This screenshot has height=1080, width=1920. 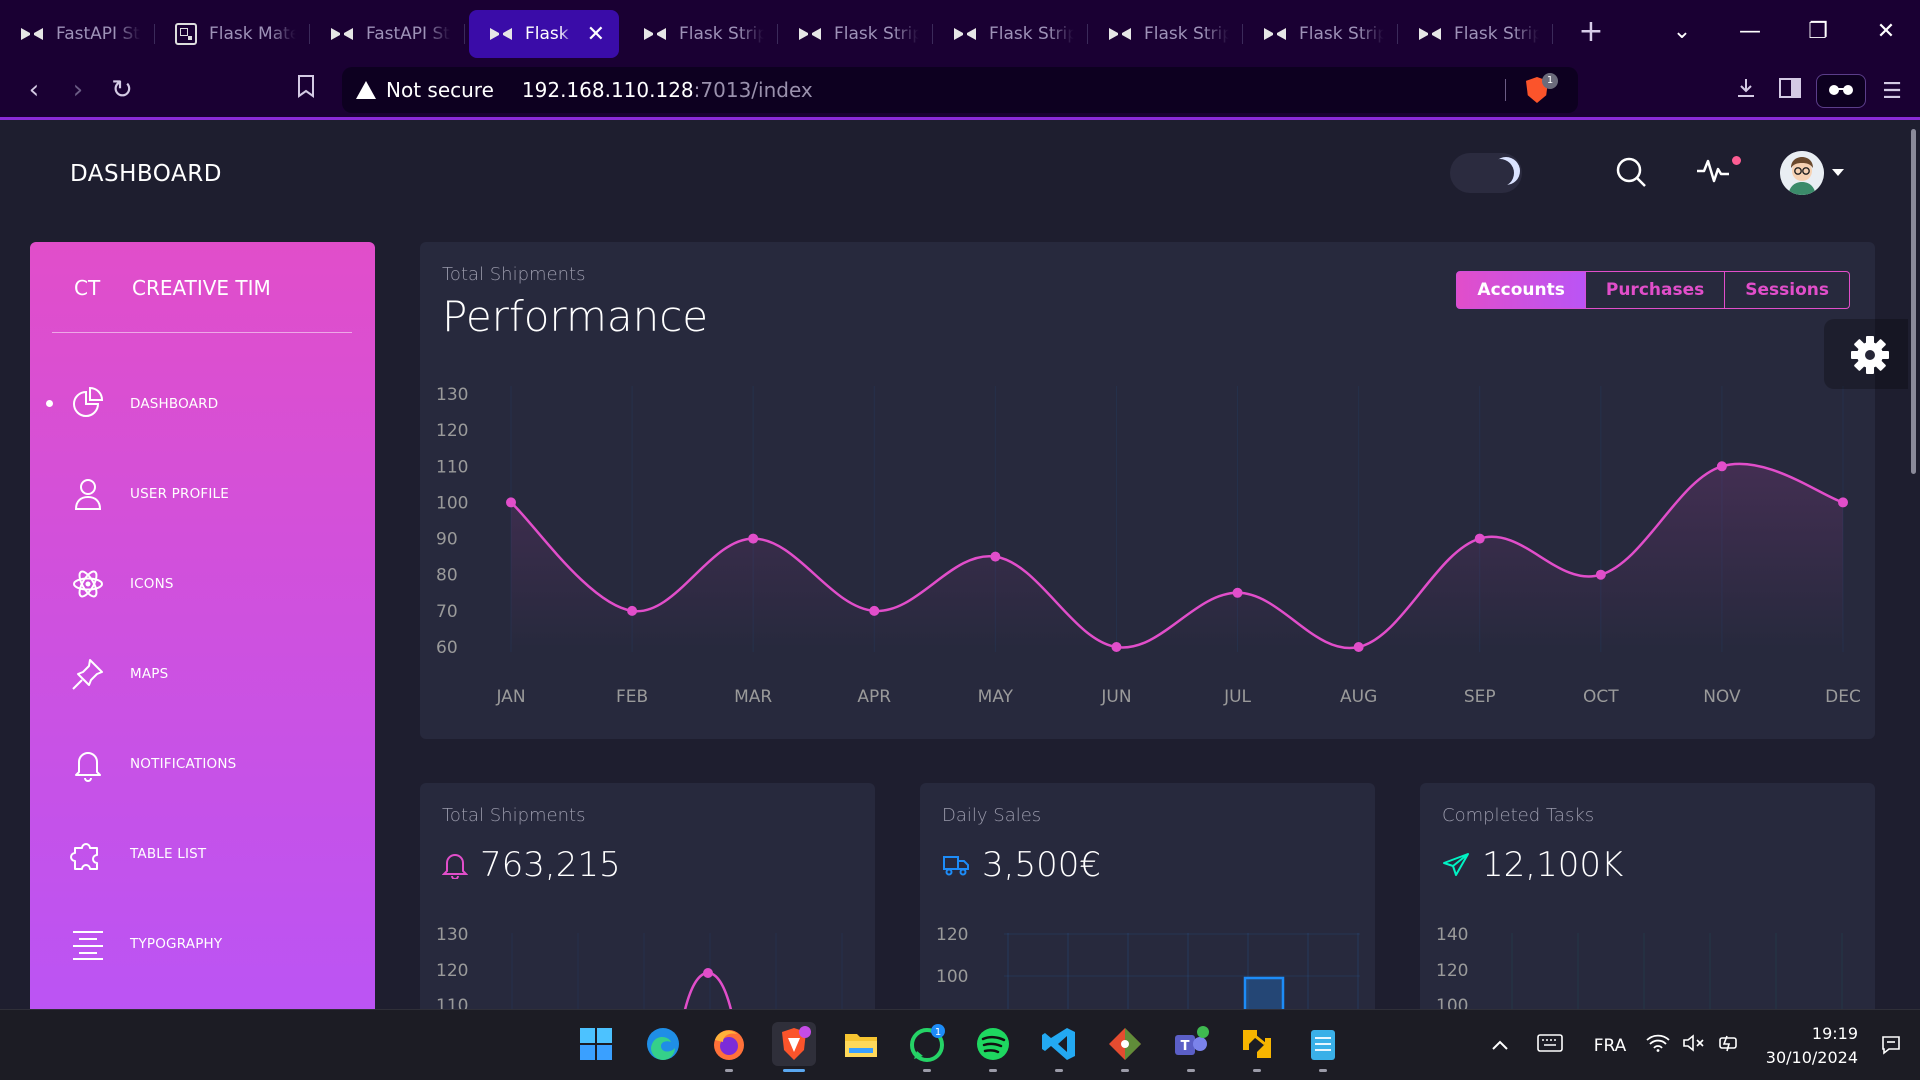 I want to click on bookmark-icon, so click(x=306, y=89).